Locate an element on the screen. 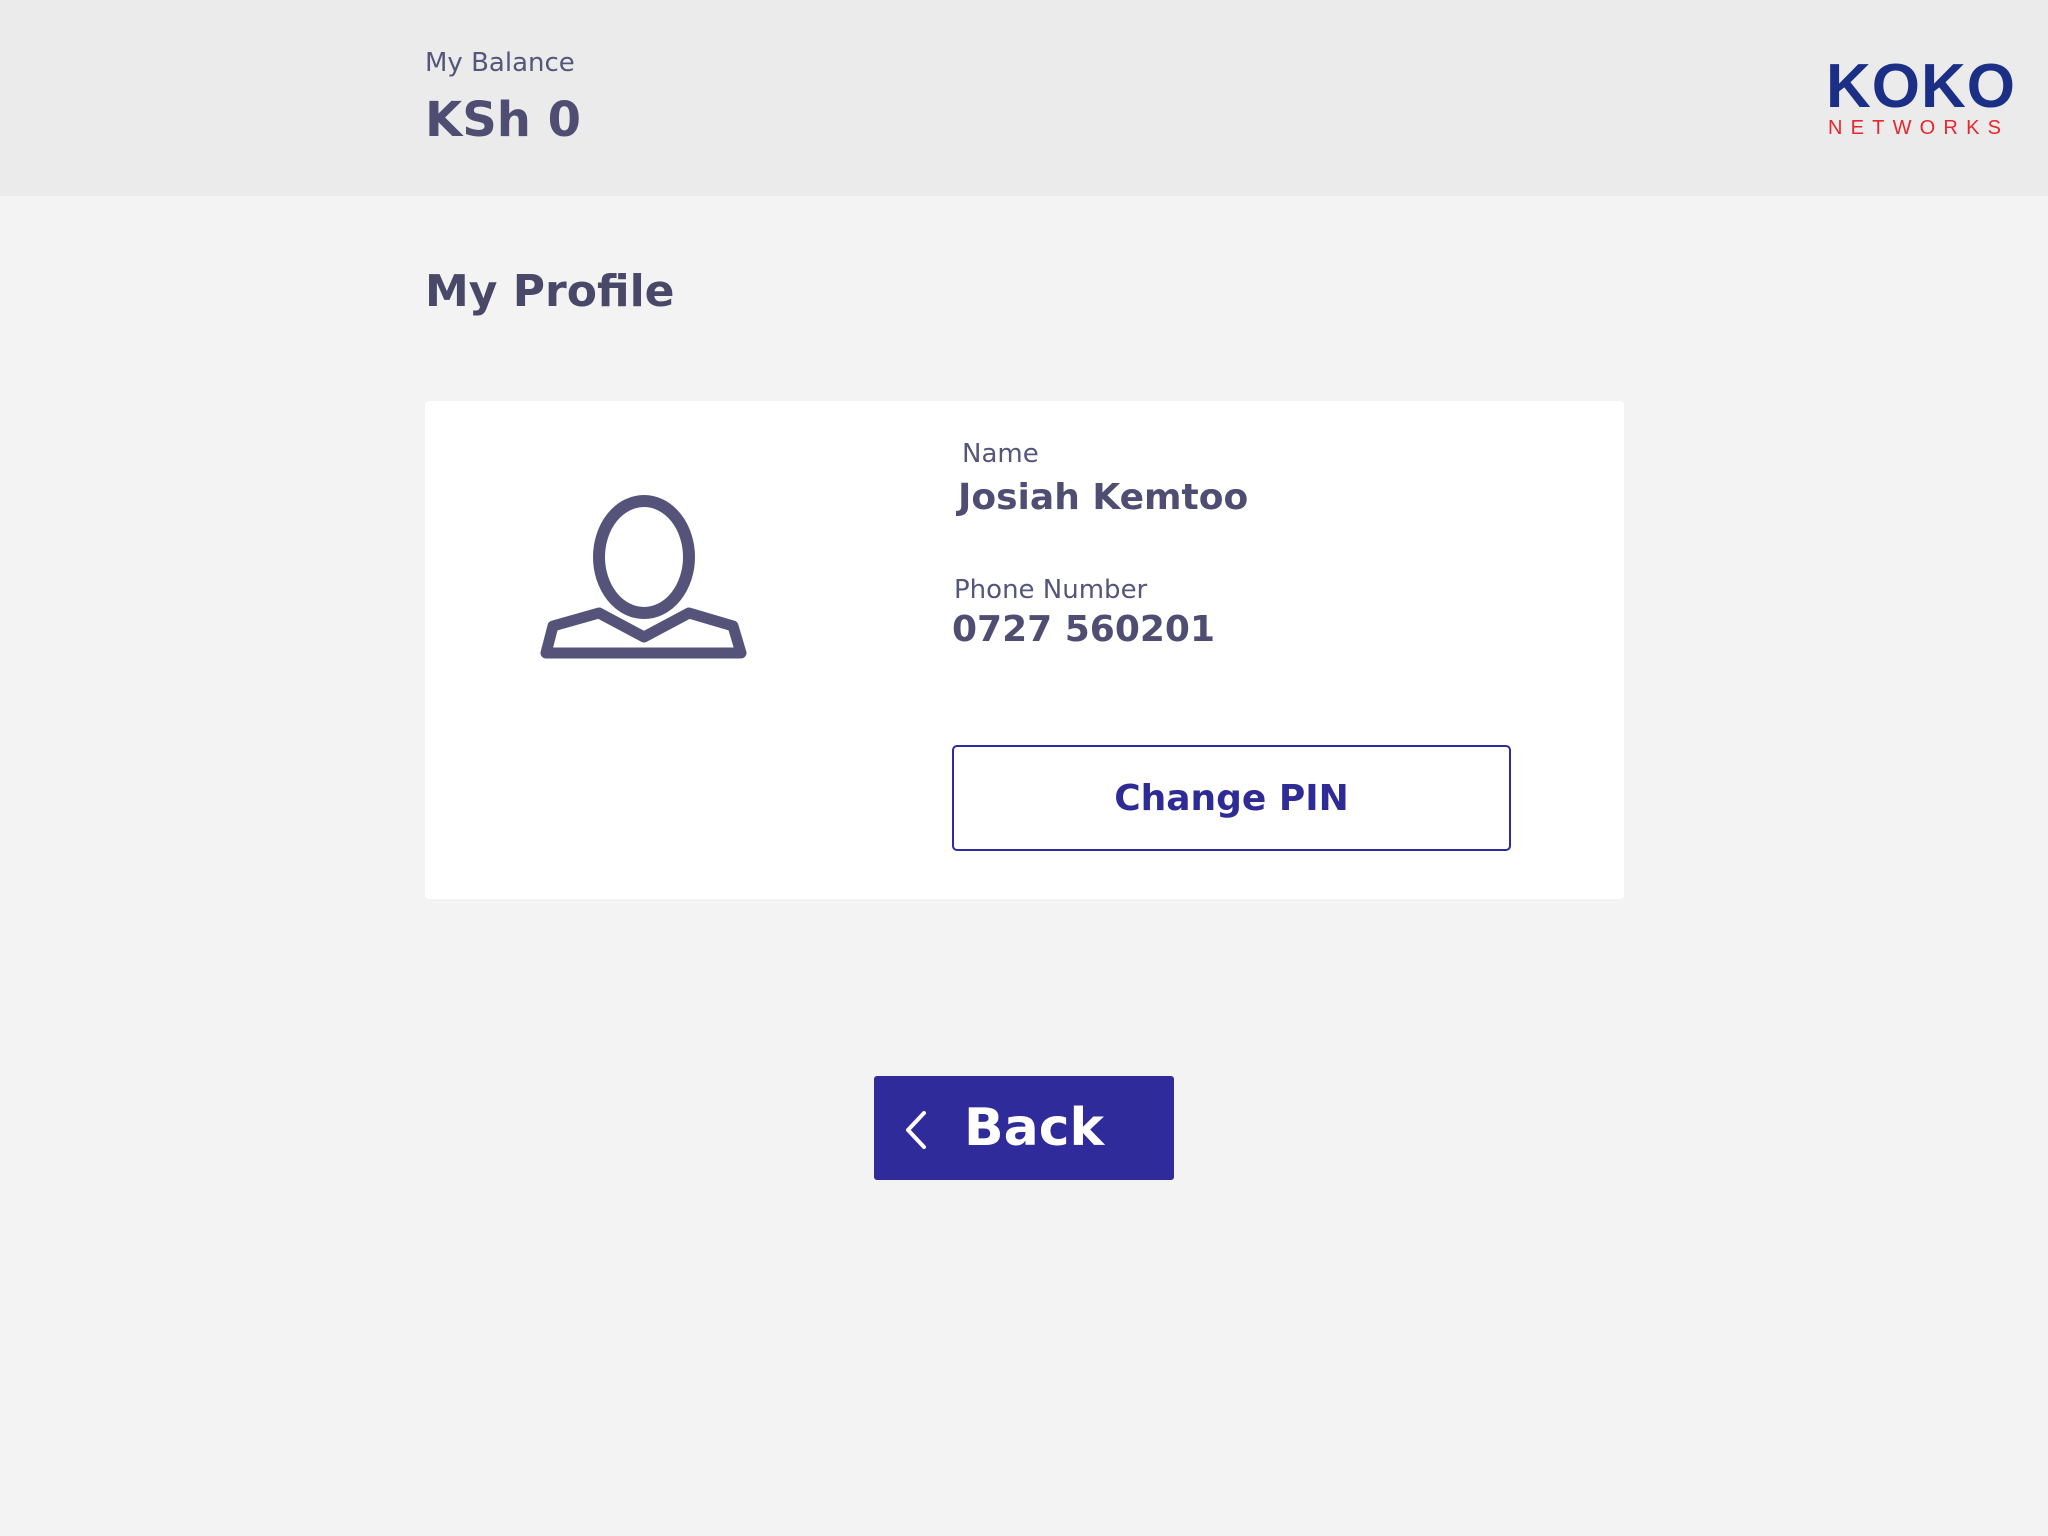 Image resolution: width=2048 pixels, height=1536 pixels. header-bar: My Balance KSh 0 KOKO NETWORKS is located at coordinates (1024, 98).